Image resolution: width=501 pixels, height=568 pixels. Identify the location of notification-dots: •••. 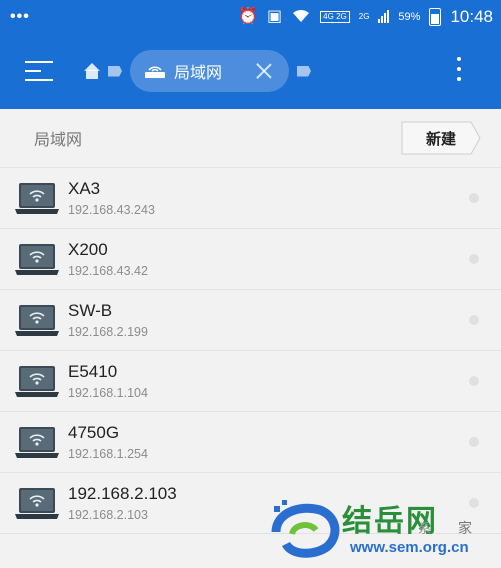
(20, 16).